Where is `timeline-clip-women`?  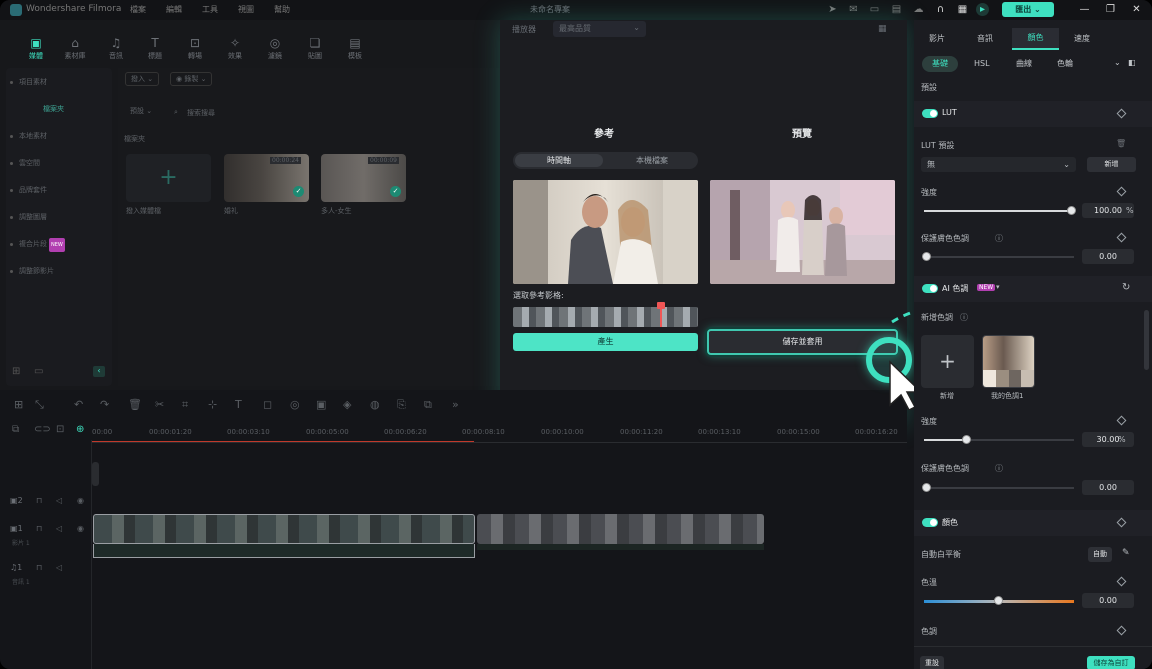
timeline-clip-women is located at coordinates (620, 529).